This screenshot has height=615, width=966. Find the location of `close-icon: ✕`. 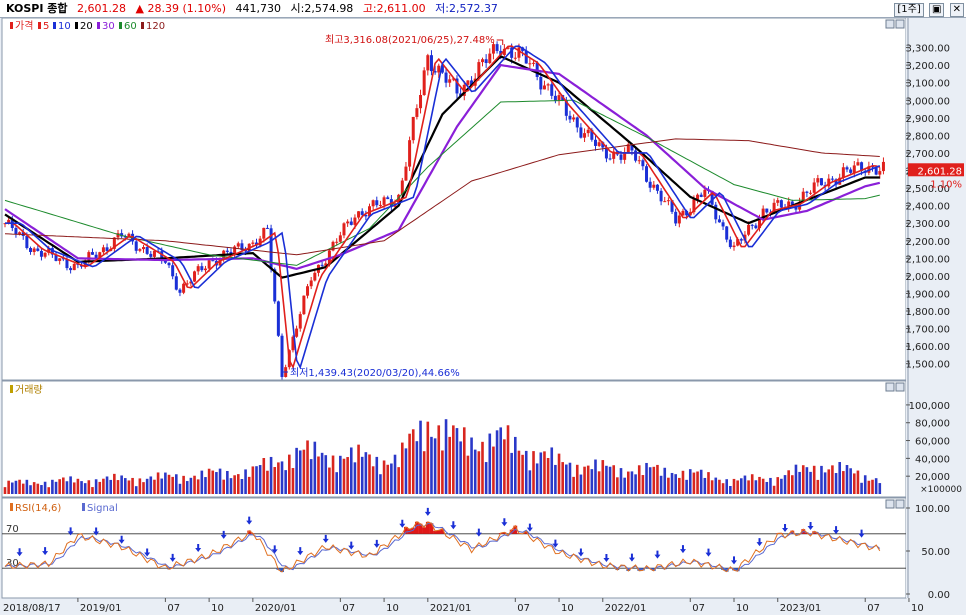

close-icon: ✕ is located at coordinates (956, 10).